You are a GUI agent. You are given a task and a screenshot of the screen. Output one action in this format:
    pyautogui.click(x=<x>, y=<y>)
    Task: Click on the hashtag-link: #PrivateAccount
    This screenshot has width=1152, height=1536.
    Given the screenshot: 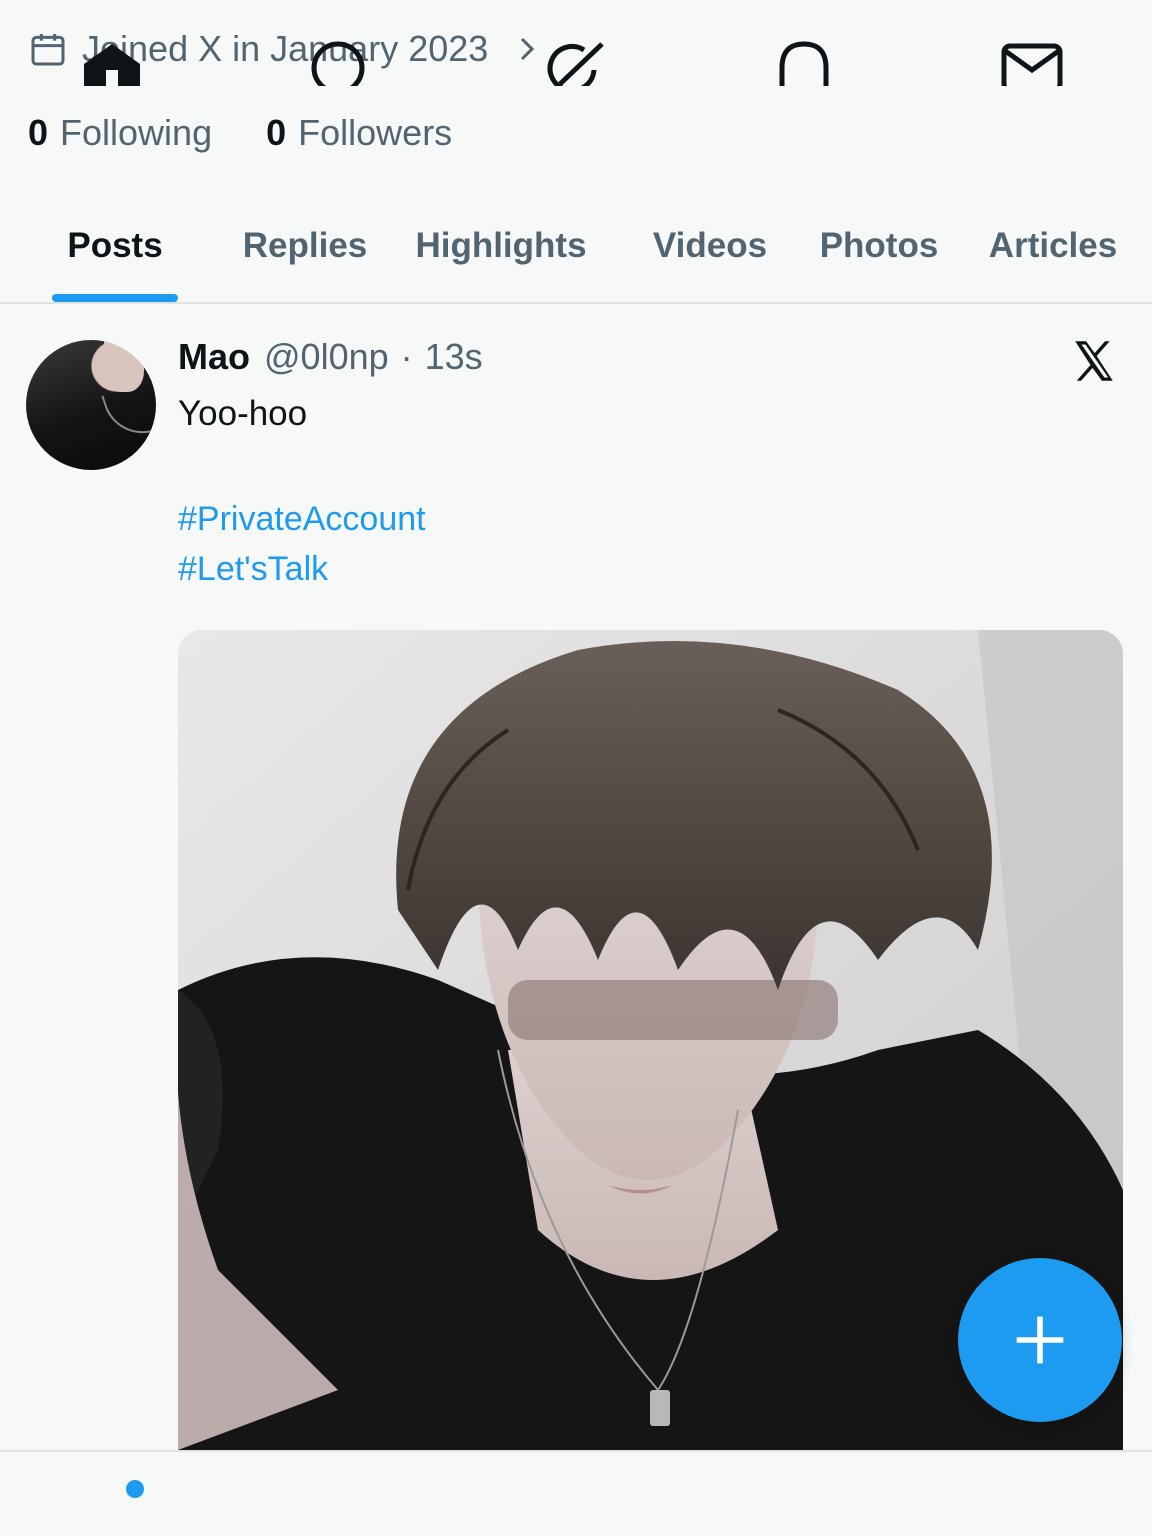 What is the action you would take?
    pyautogui.click(x=302, y=519)
    